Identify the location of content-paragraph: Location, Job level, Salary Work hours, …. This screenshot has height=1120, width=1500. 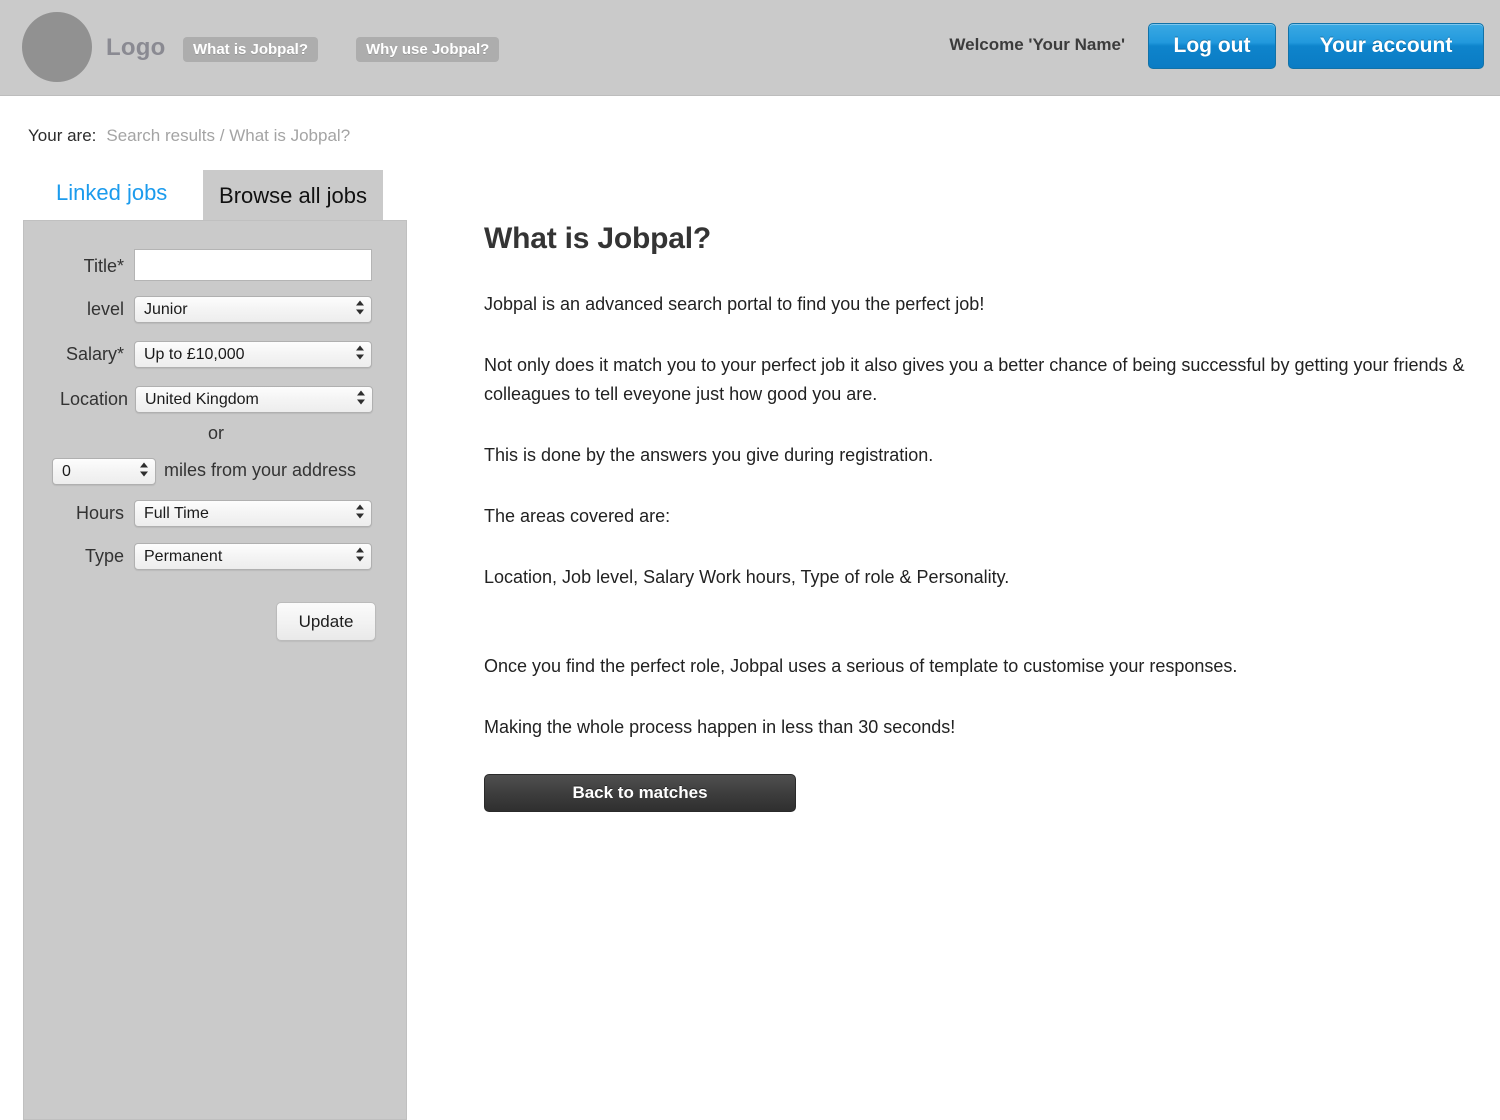
(747, 577).